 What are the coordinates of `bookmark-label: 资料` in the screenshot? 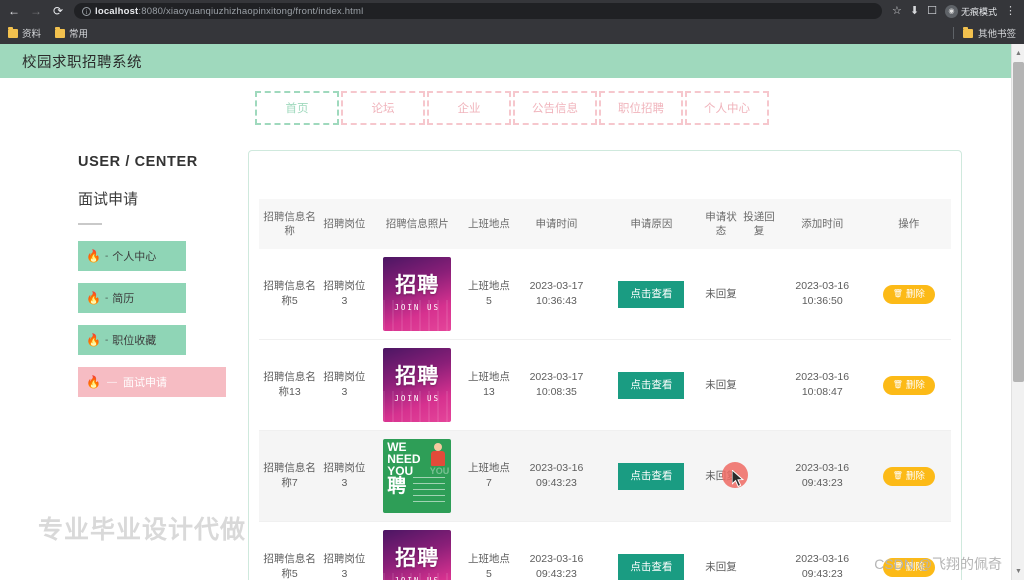 It's located at (32, 34).